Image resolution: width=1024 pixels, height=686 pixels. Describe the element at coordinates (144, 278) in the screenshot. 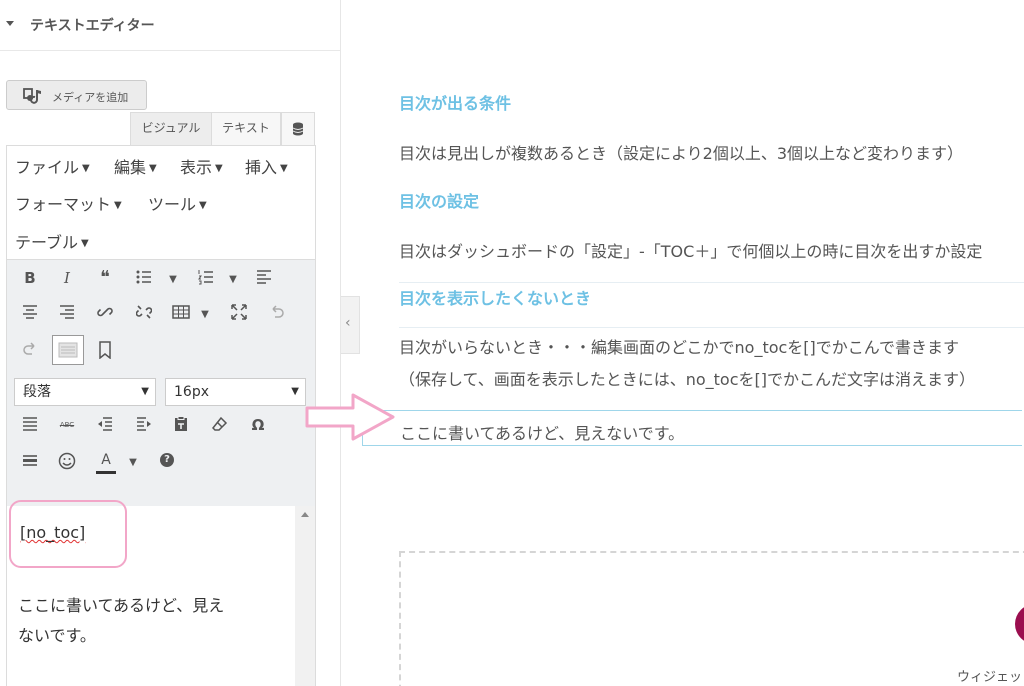

I see `bullet-list-icon` at that location.